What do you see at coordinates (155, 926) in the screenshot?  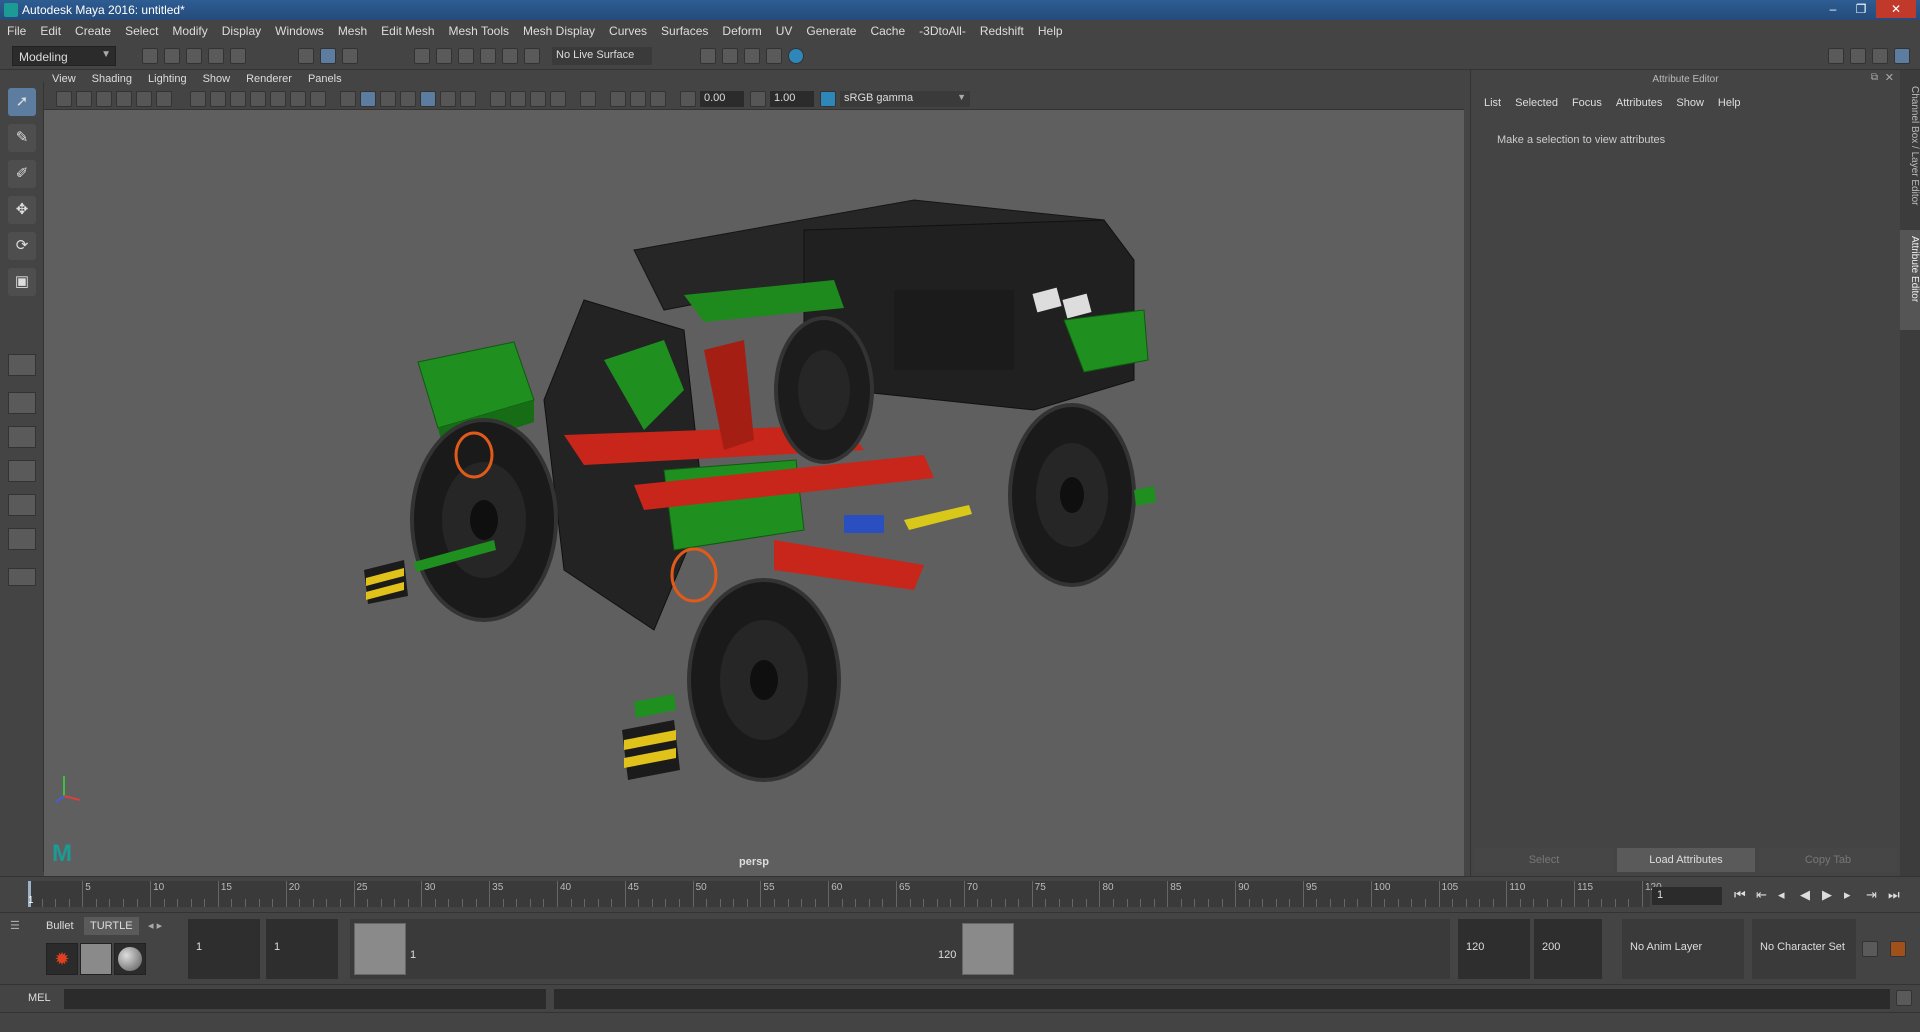 I see `shelf-scroll-icon: ◂ ▸` at bounding box center [155, 926].